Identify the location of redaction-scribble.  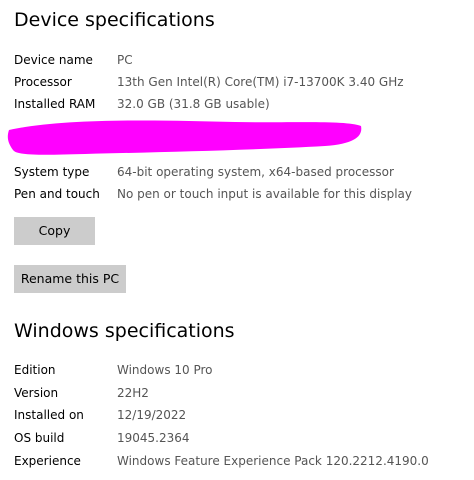
(184, 137).